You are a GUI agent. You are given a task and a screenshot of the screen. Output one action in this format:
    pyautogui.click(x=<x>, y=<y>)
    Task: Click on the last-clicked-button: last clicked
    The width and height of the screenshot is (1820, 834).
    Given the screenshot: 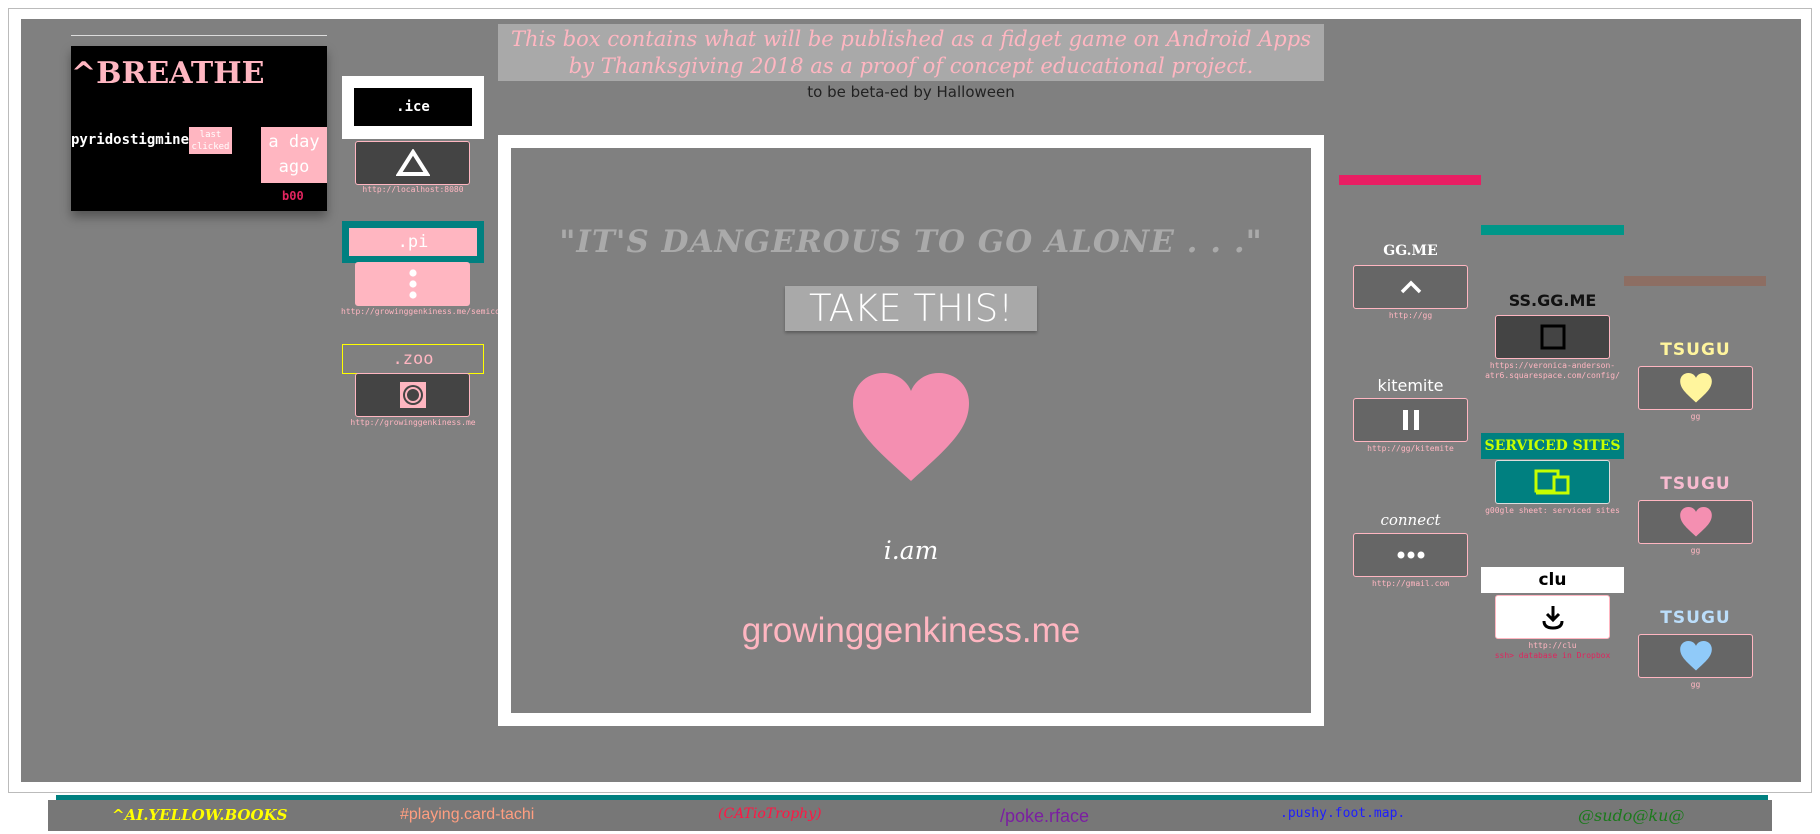 What is the action you would take?
    pyautogui.click(x=210, y=140)
    